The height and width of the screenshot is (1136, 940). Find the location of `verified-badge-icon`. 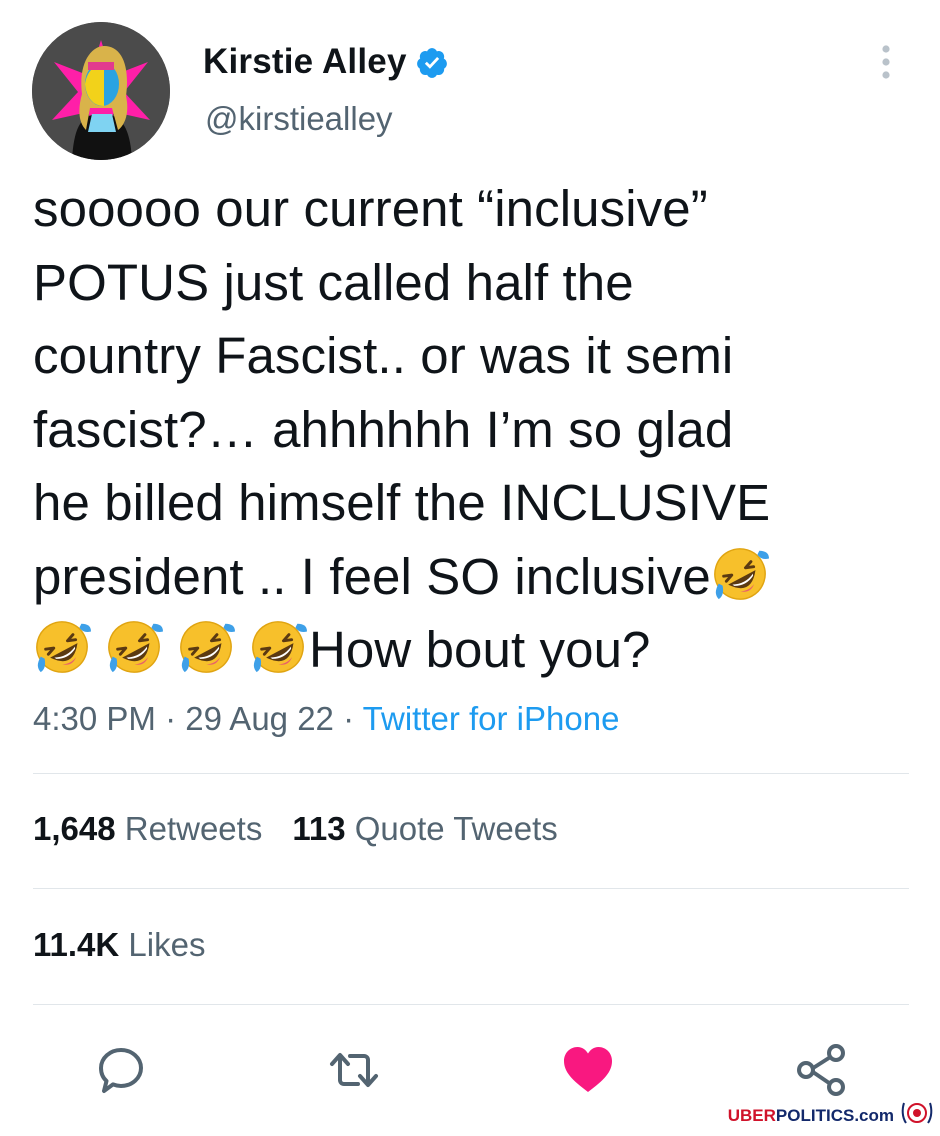

verified-badge-icon is located at coordinates (432, 63).